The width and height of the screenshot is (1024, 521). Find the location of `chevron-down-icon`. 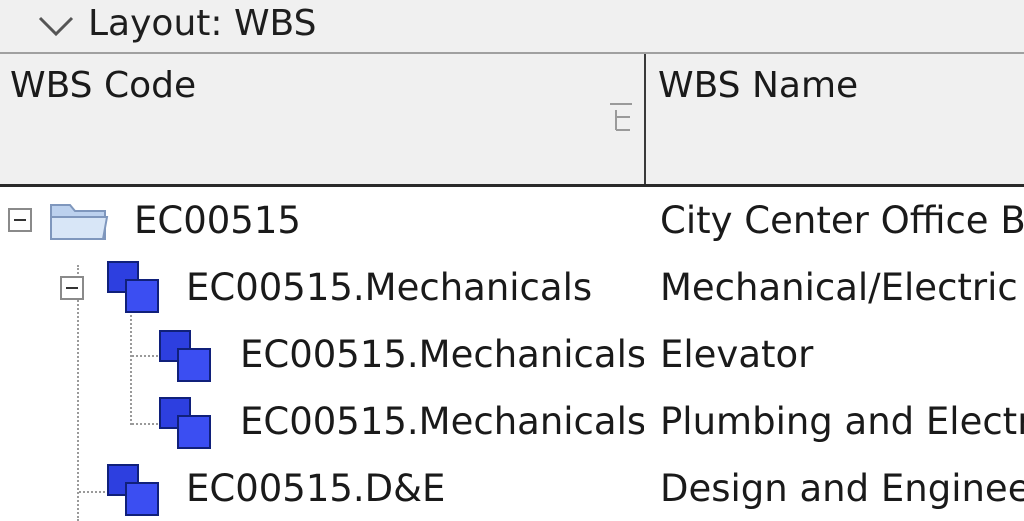

chevron-down-icon is located at coordinates (56, 25).